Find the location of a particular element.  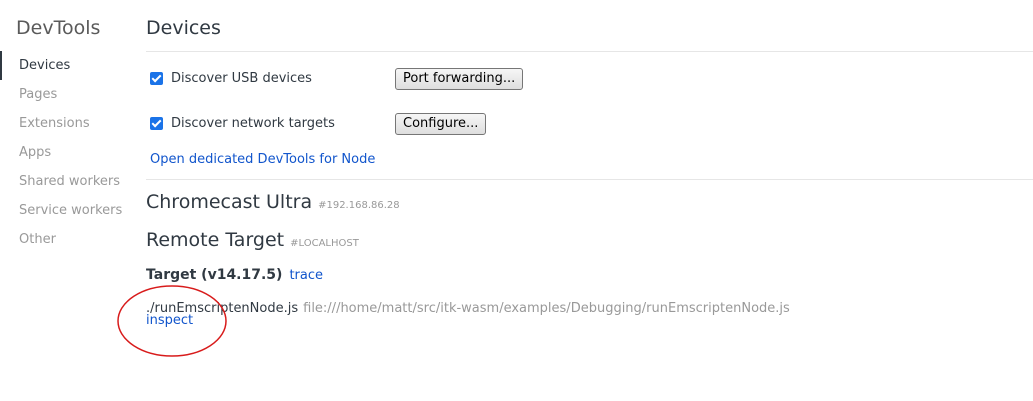

trace-link: trace is located at coordinates (306, 275).